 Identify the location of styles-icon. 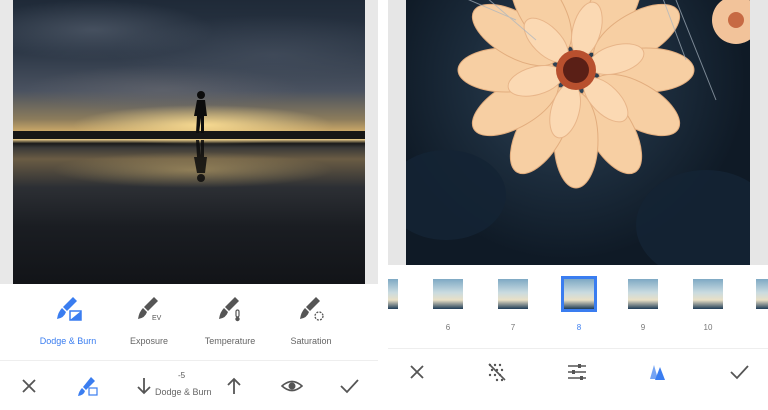
(657, 372).